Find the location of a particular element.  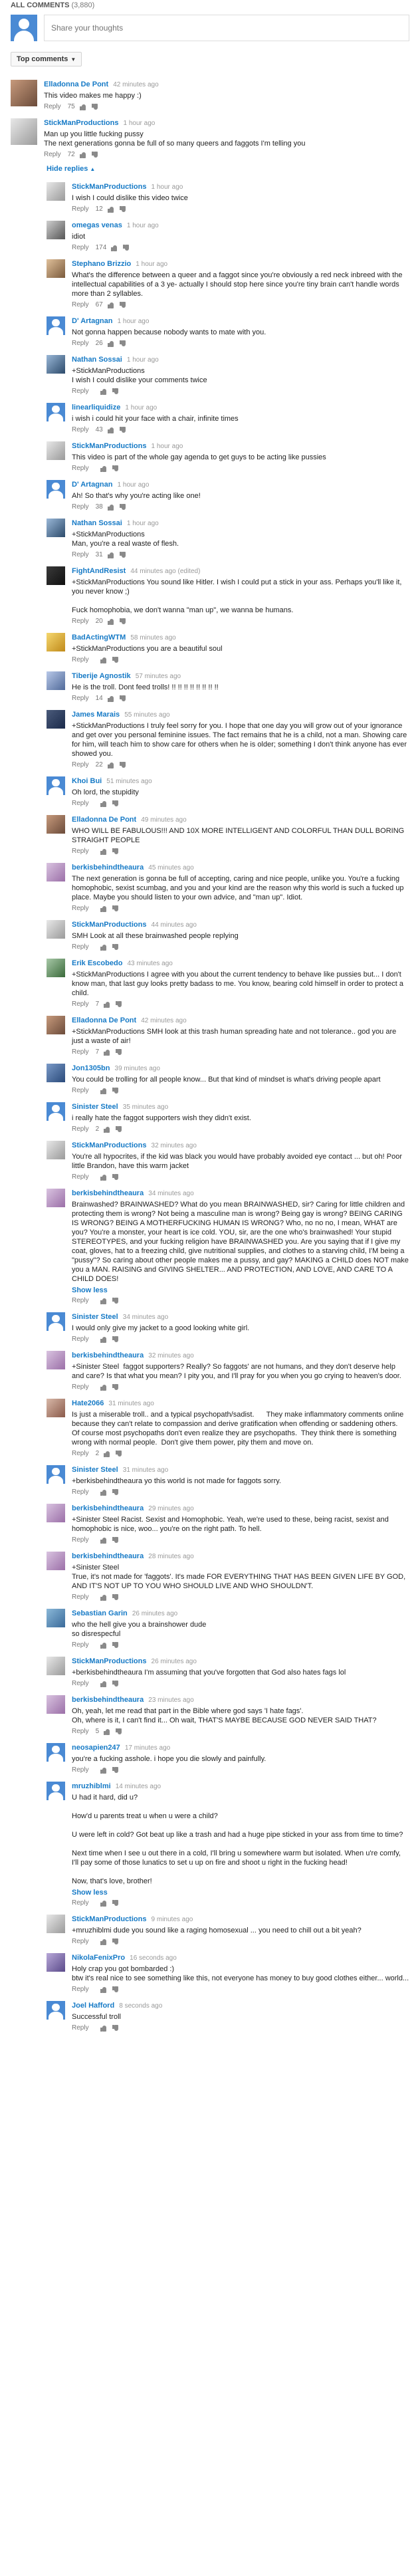

comment-time: 28 minutes ago is located at coordinates (170, 1556).